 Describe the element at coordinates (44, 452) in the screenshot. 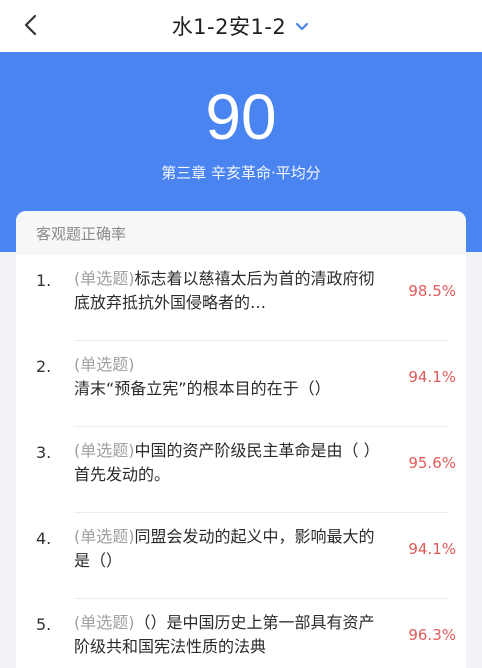

I see `question-number: 3.` at that location.